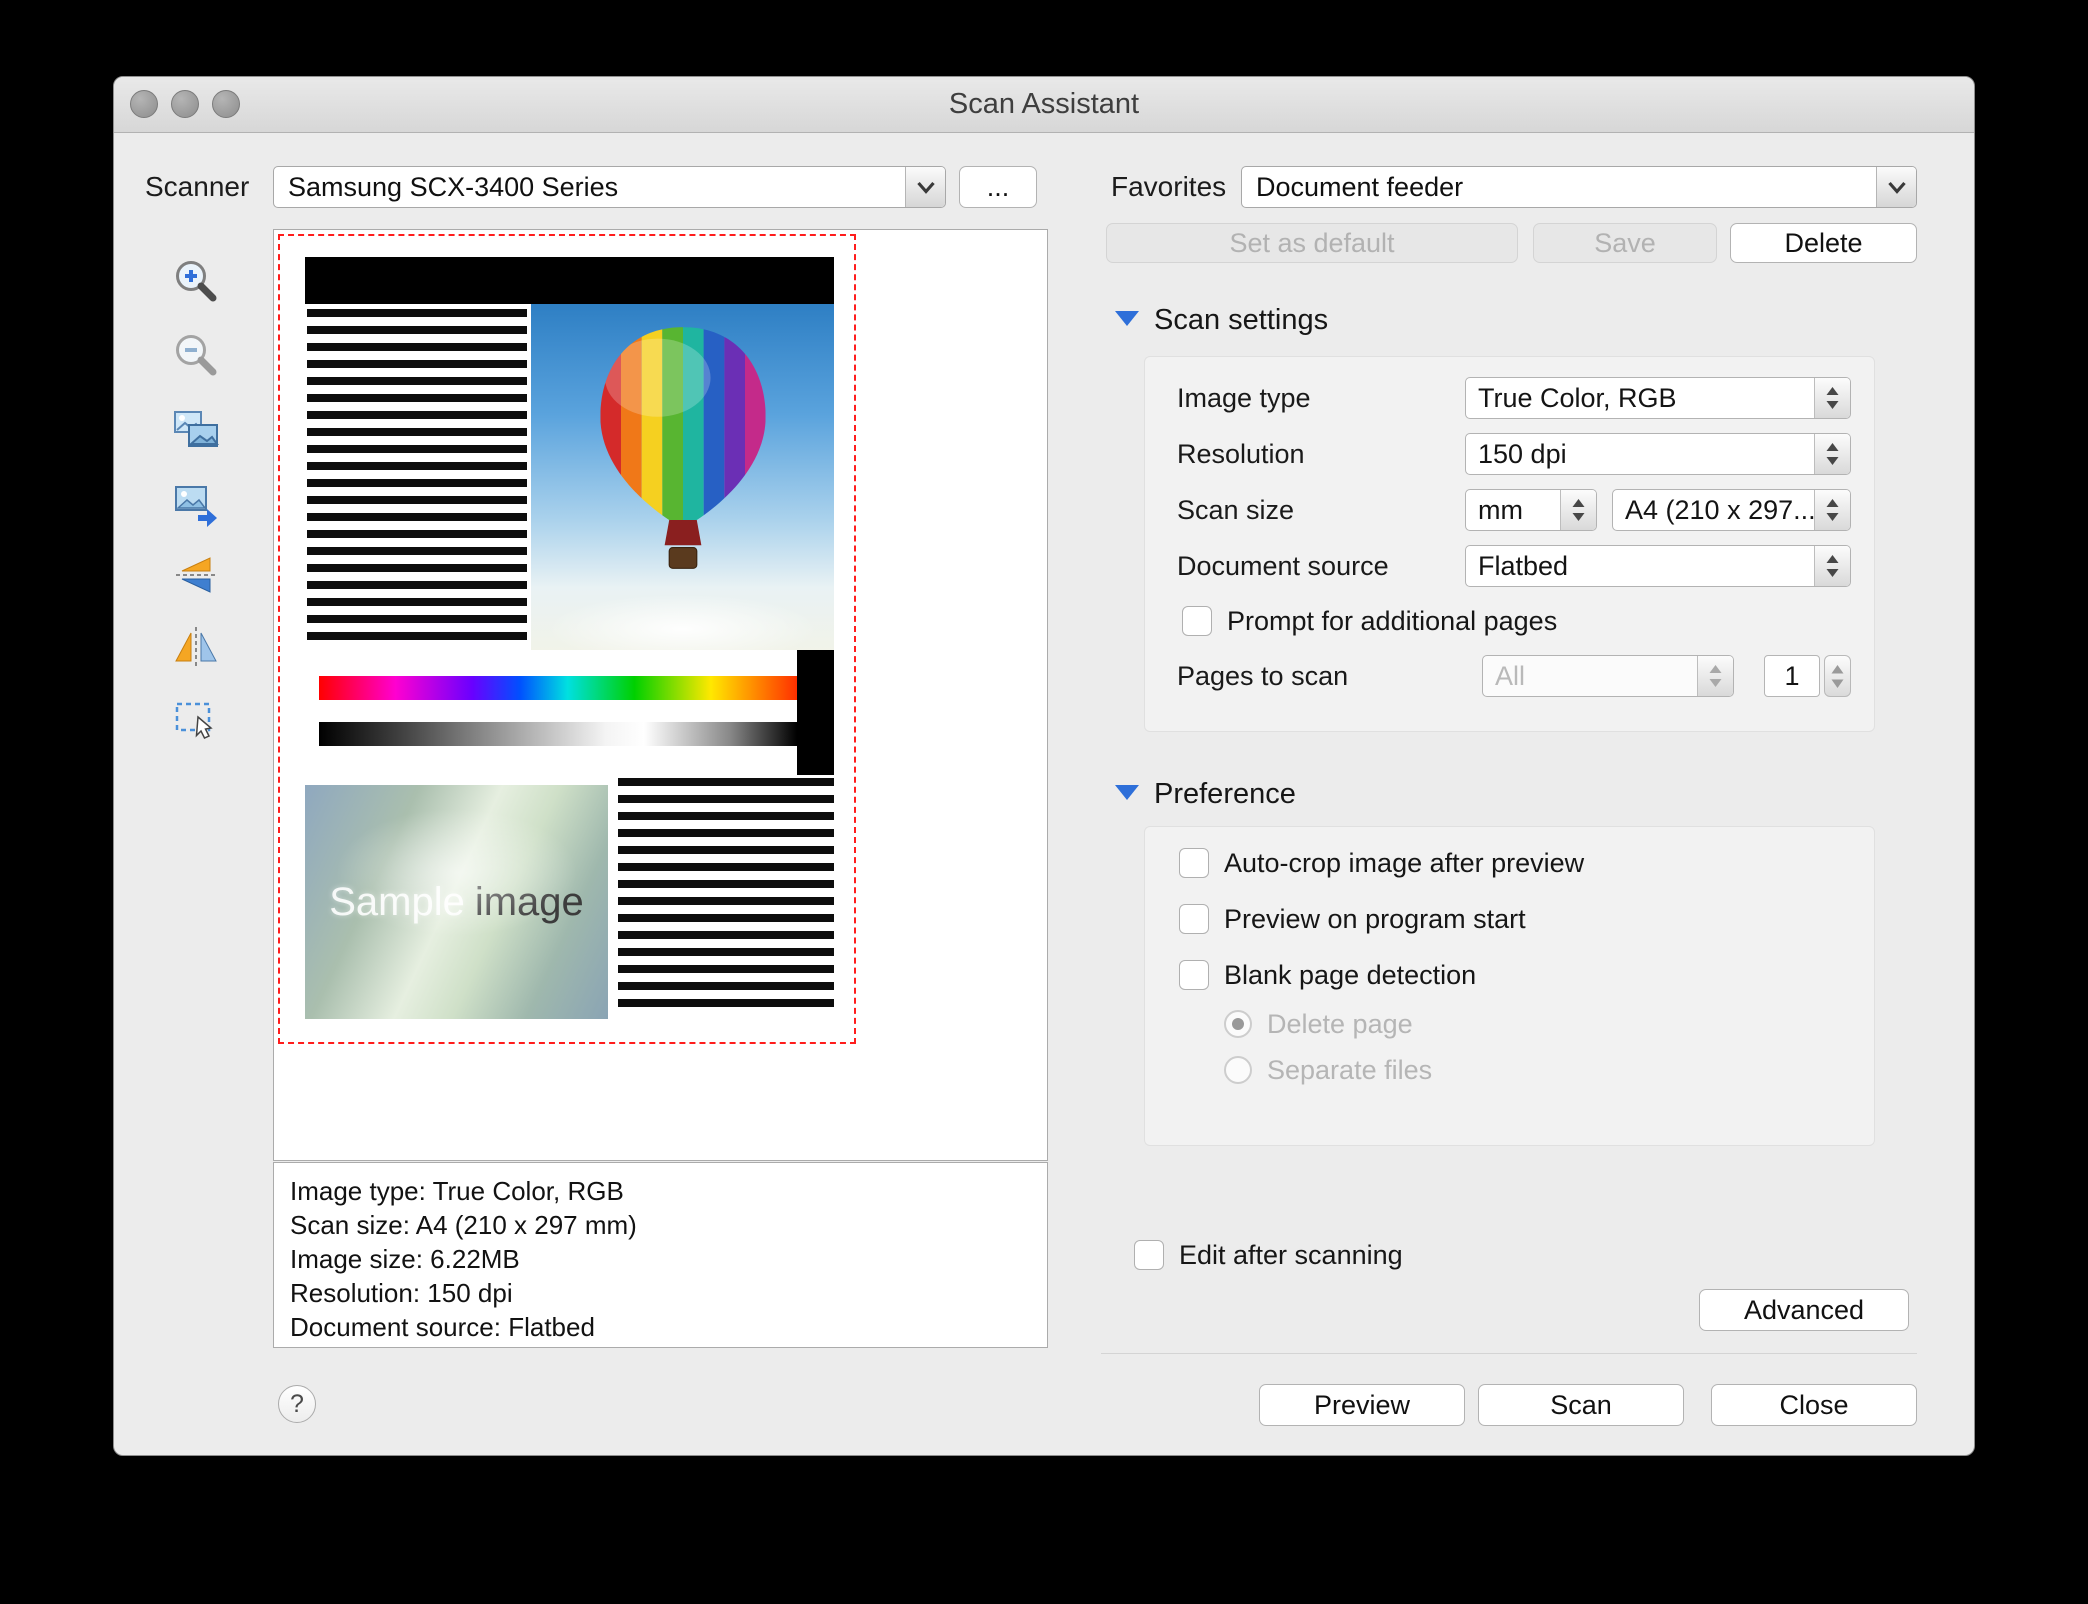  Describe the element at coordinates (1169, 186) in the screenshot. I see `favorites-label: Favorites` at that location.